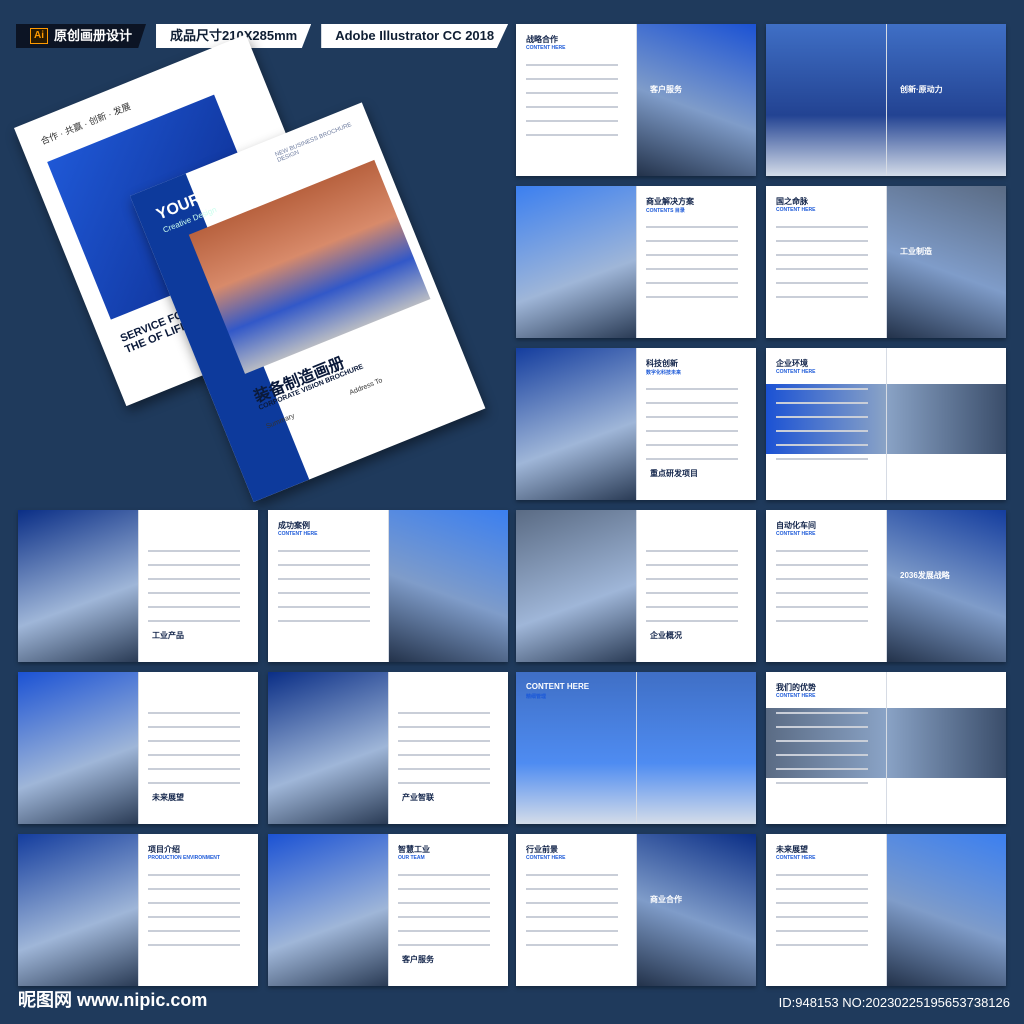 The height and width of the screenshot is (1024, 1024). I want to click on brochure-spread: 我们的优势 CONTENT HERE, so click(886, 748).